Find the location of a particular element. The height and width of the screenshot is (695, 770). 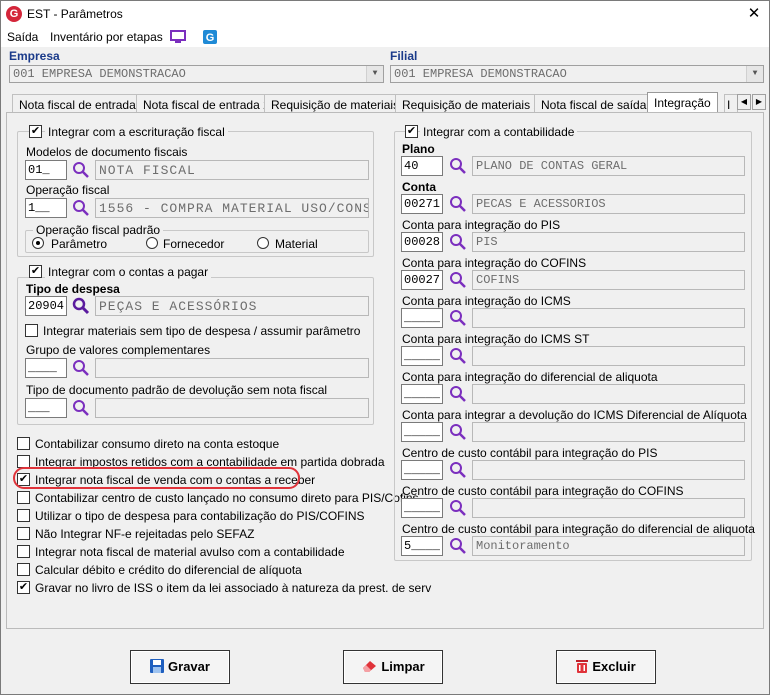

tab-scroll-left: ◀ is located at coordinates (744, 102).